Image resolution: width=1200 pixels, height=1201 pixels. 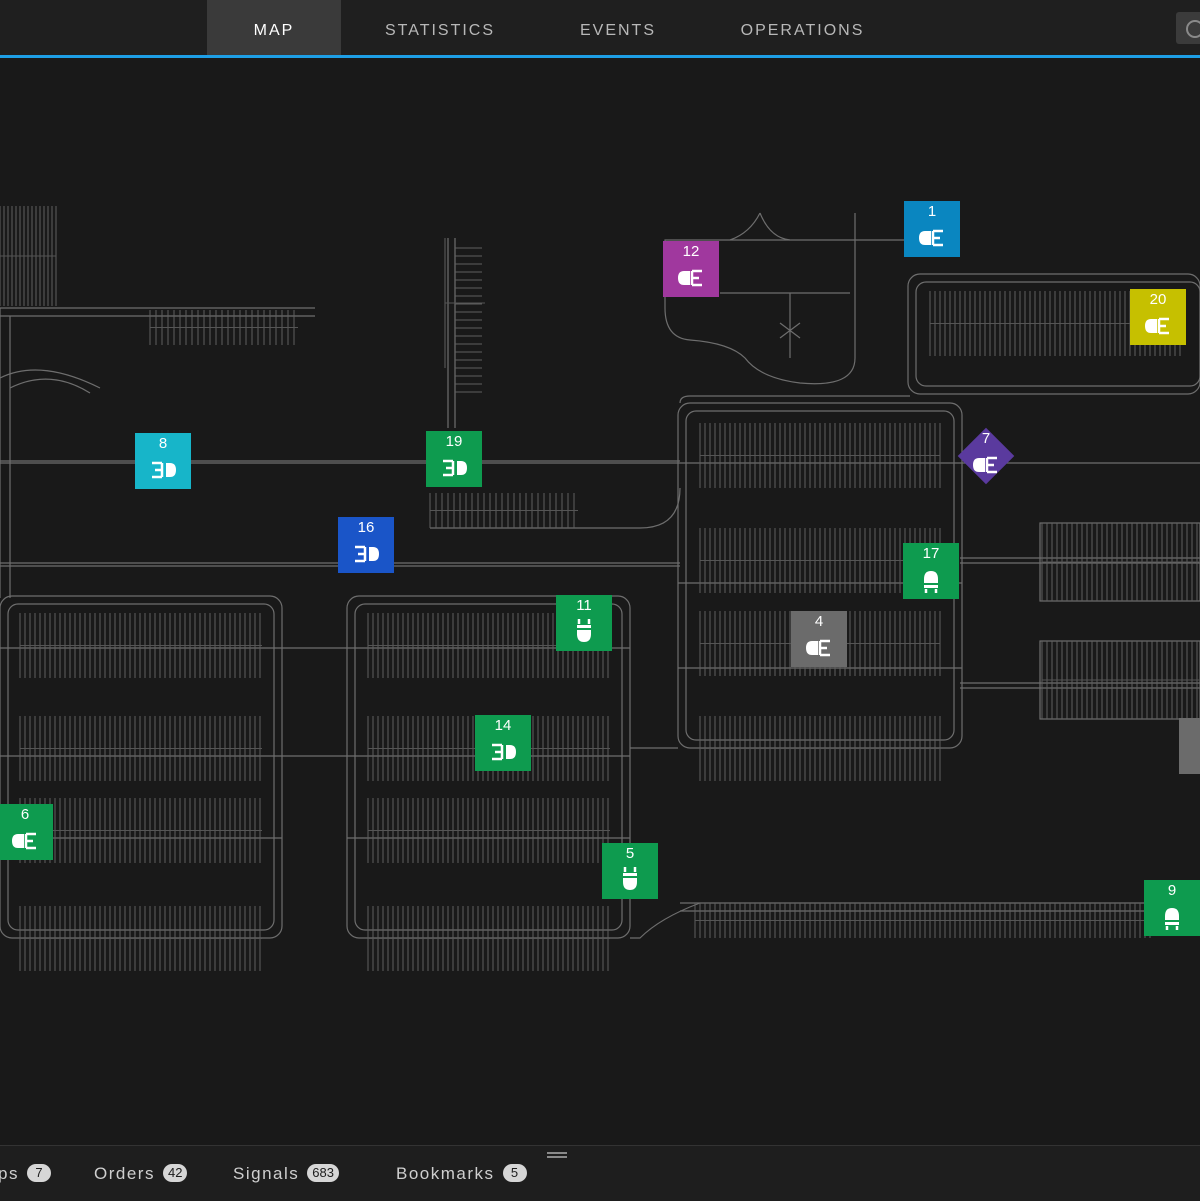 I want to click on vehicle-number: 7, so click(x=986, y=438).